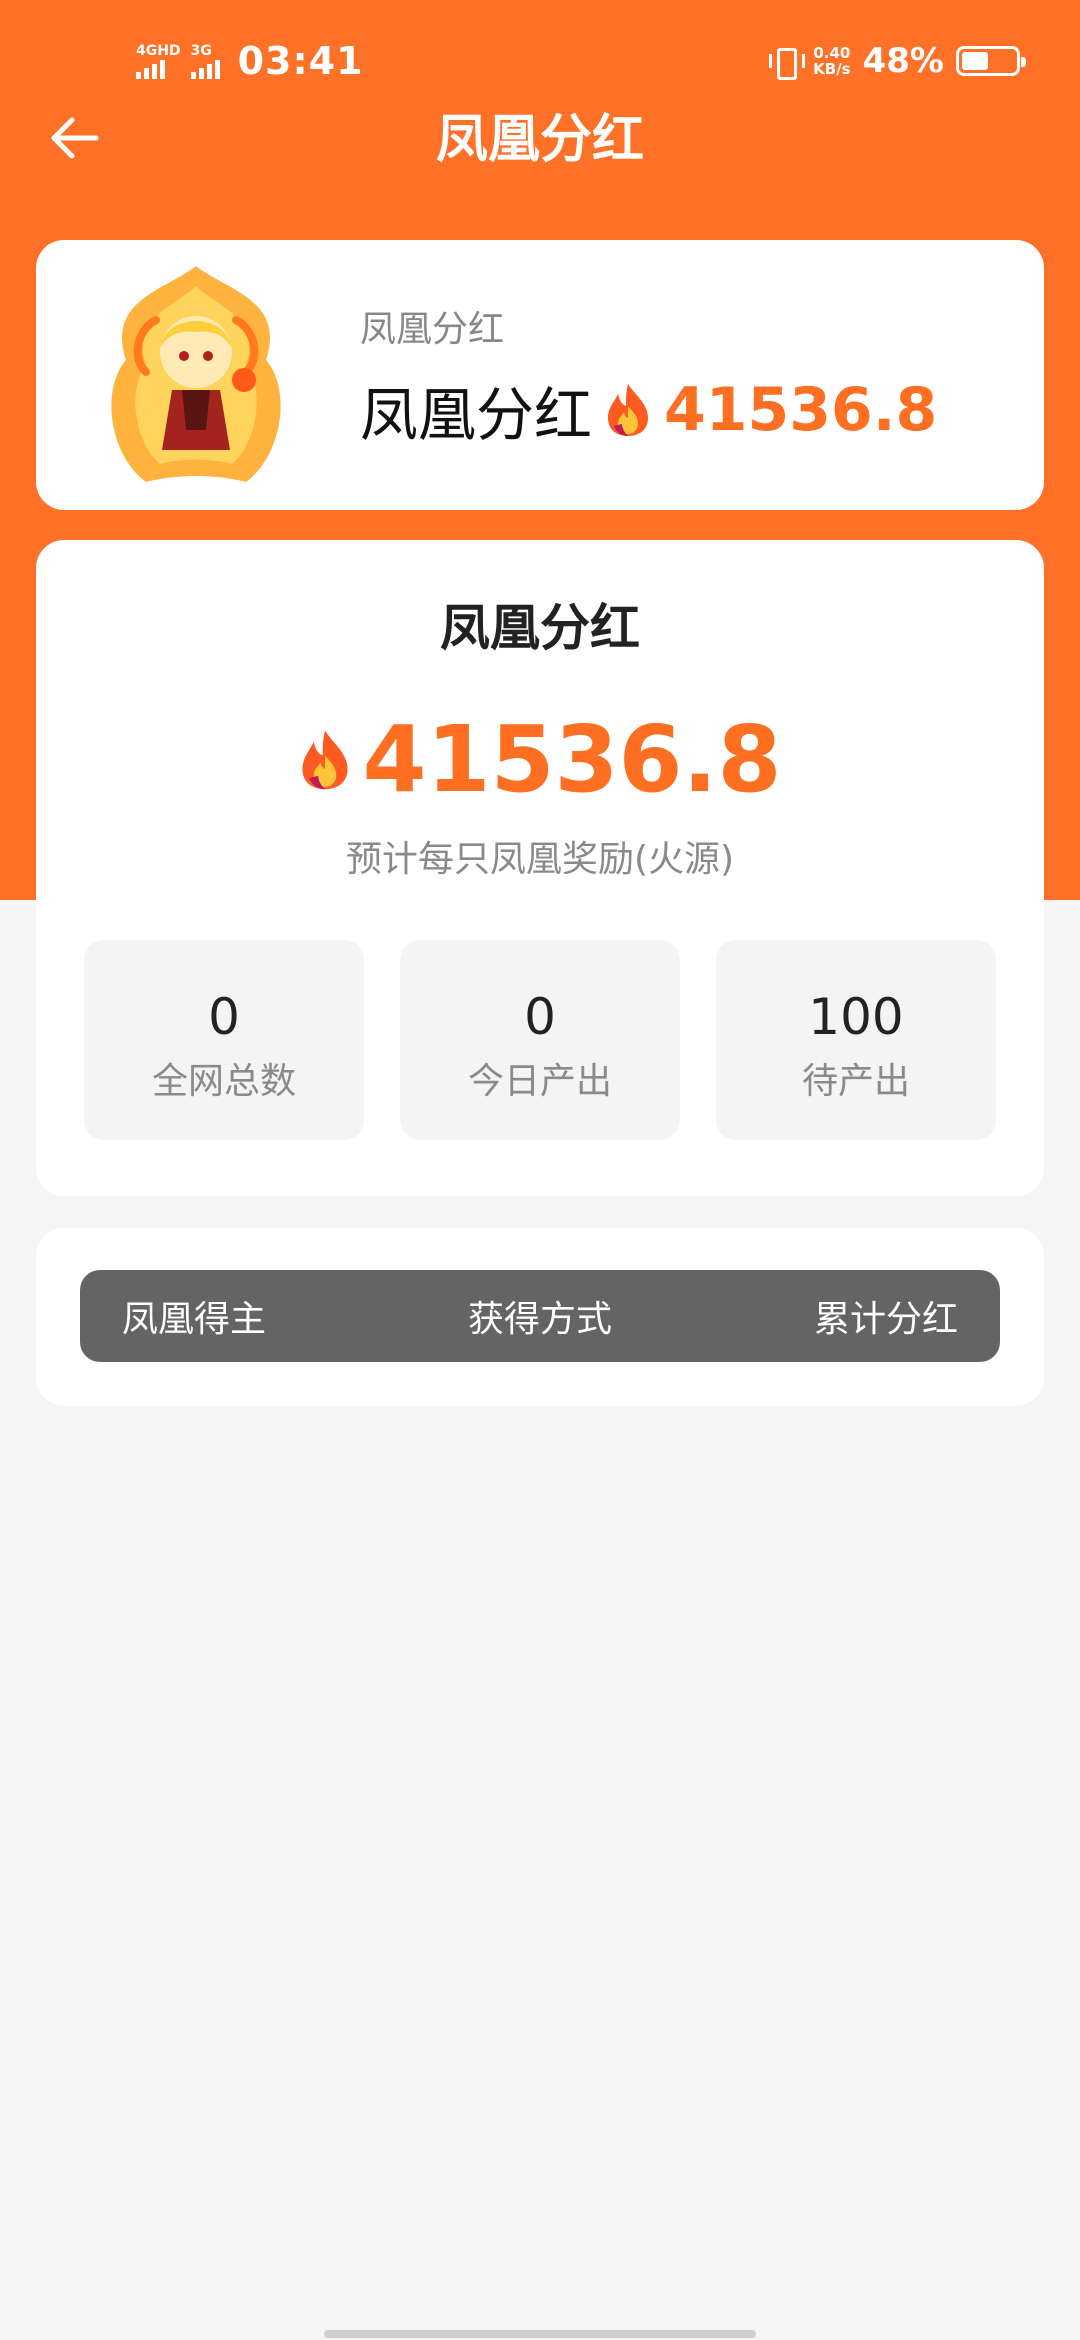  Describe the element at coordinates (540, 628) in the screenshot. I see `reward-title: 凤凰分红` at that location.